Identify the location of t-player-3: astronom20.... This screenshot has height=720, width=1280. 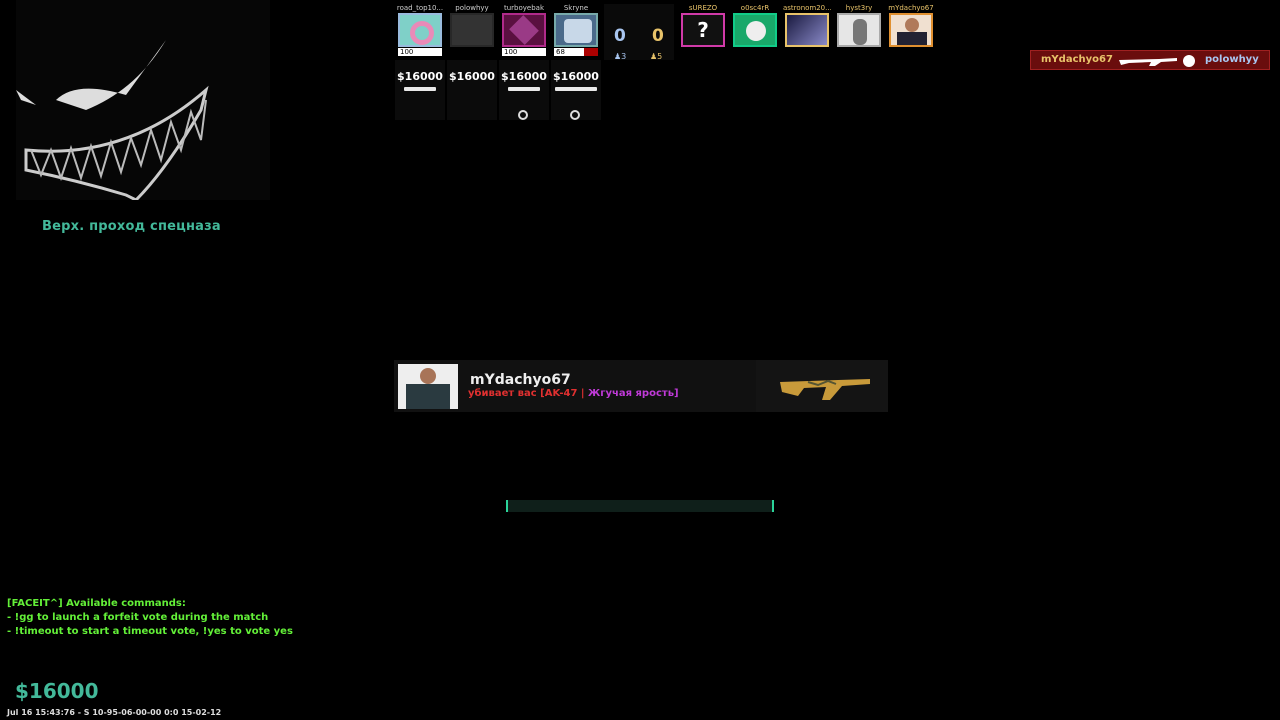
(807, 25).